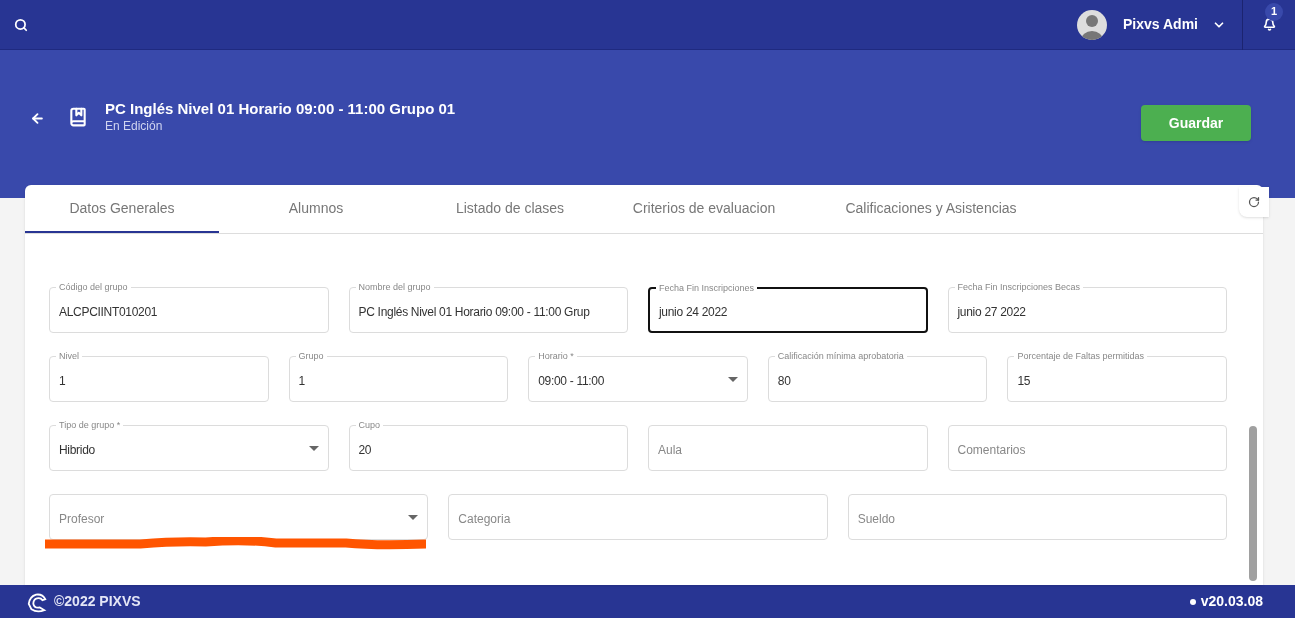 The width and height of the screenshot is (1295, 618). I want to click on field-label: Código del grupo, so click(93, 287).